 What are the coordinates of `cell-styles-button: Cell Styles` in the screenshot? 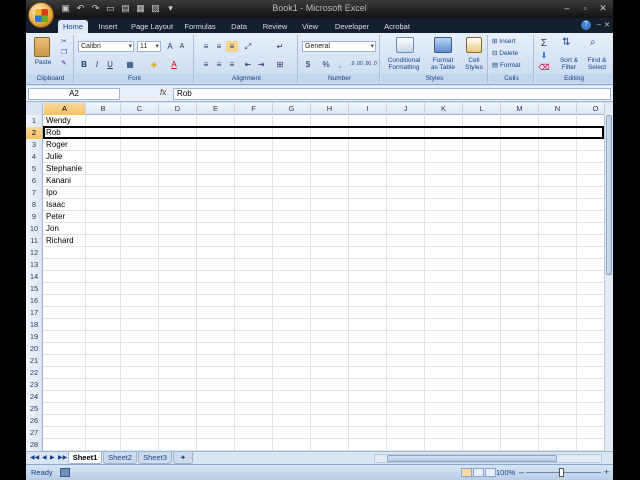 It's located at (474, 64).